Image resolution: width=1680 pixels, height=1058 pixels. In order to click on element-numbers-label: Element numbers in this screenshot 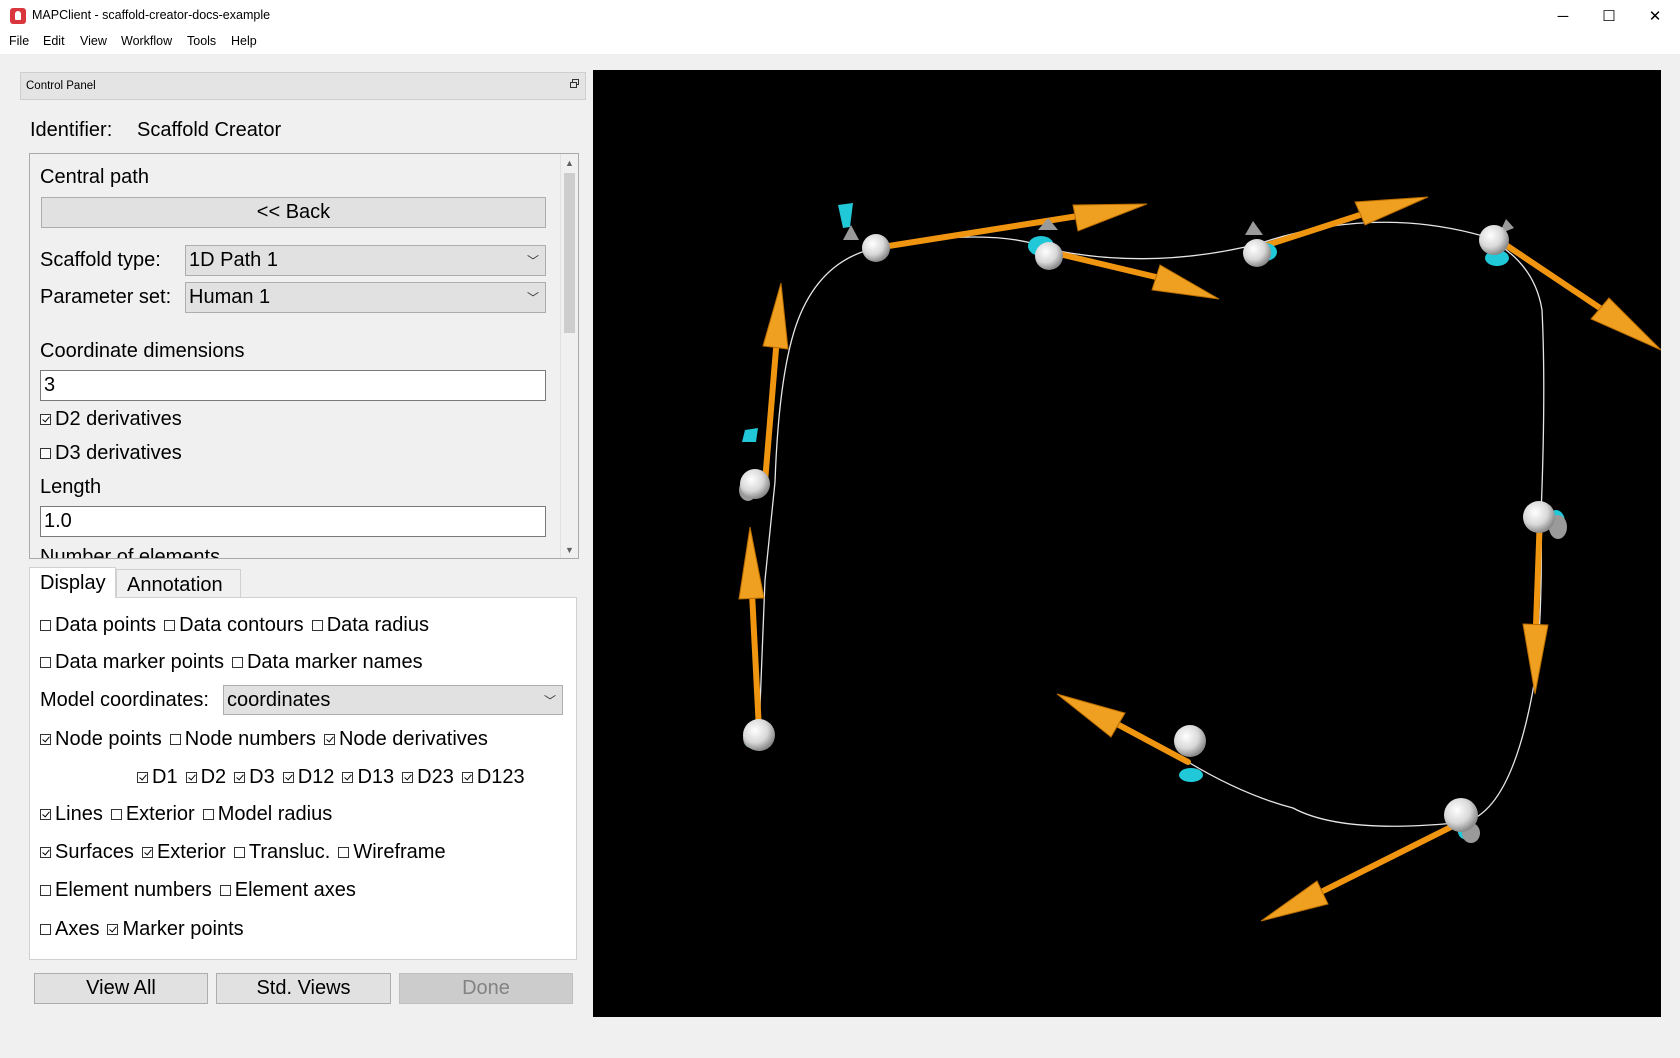, I will do `click(133, 890)`.